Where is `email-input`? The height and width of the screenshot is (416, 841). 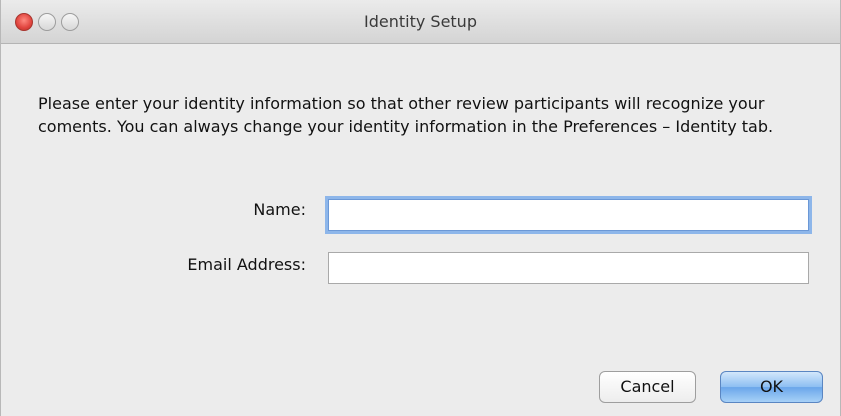
email-input is located at coordinates (568, 268).